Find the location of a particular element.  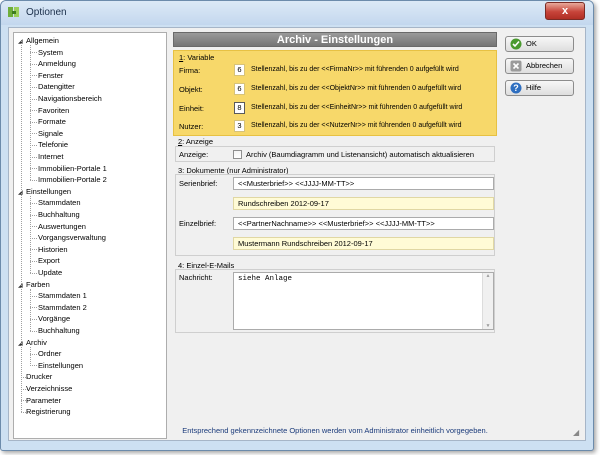

anzeige-section-title: 2: Anzeige is located at coordinates (196, 141).